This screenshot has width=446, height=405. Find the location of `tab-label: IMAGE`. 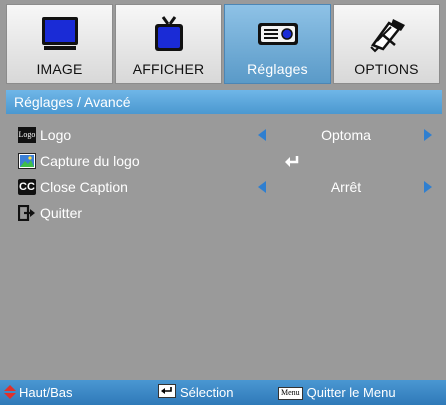

tab-label: IMAGE is located at coordinates (59, 69).